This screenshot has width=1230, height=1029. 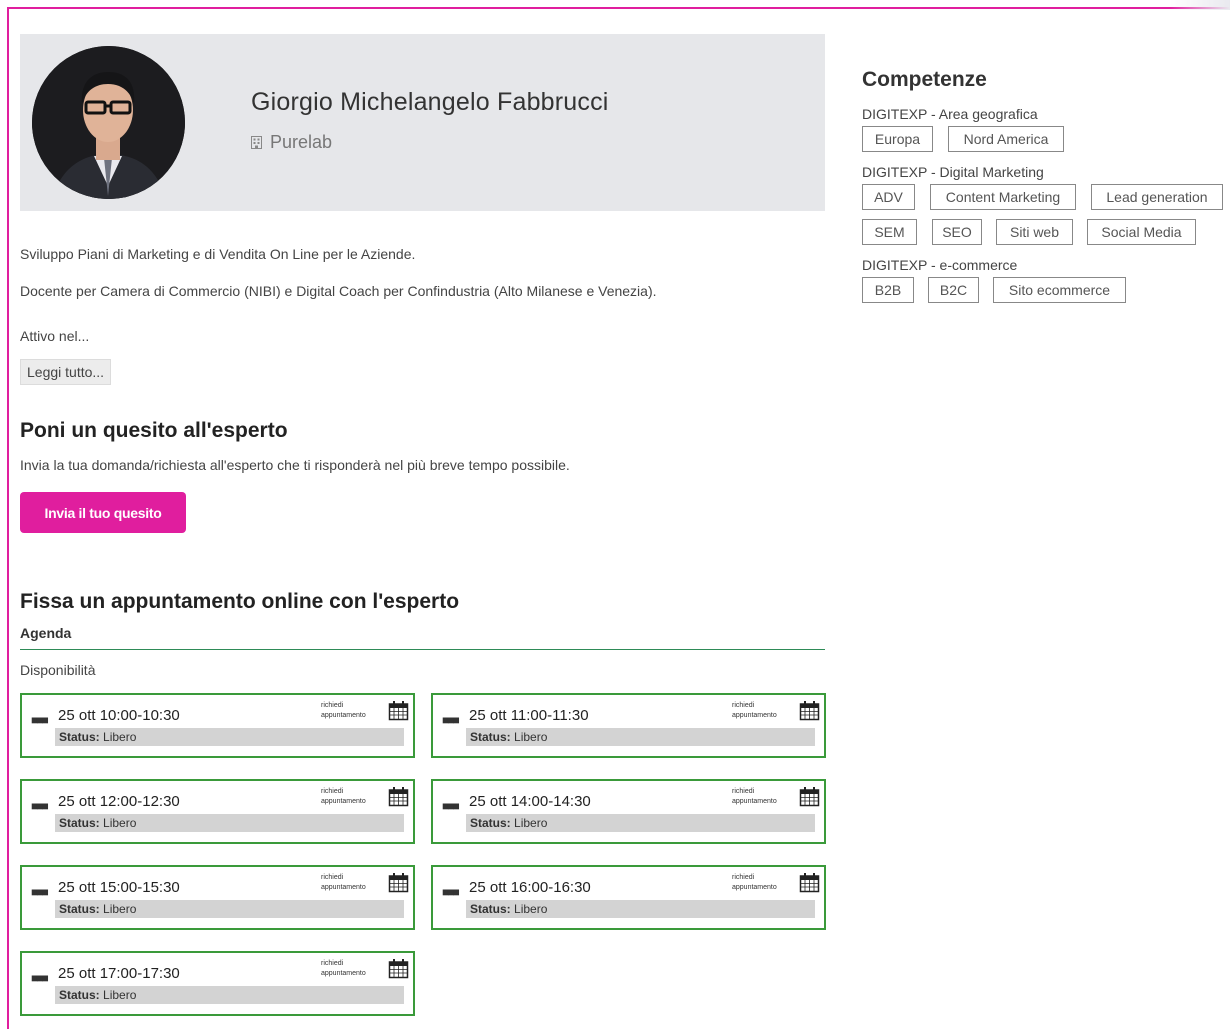 I want to click on skill-tag: B2C, so click(x=953, y=290).